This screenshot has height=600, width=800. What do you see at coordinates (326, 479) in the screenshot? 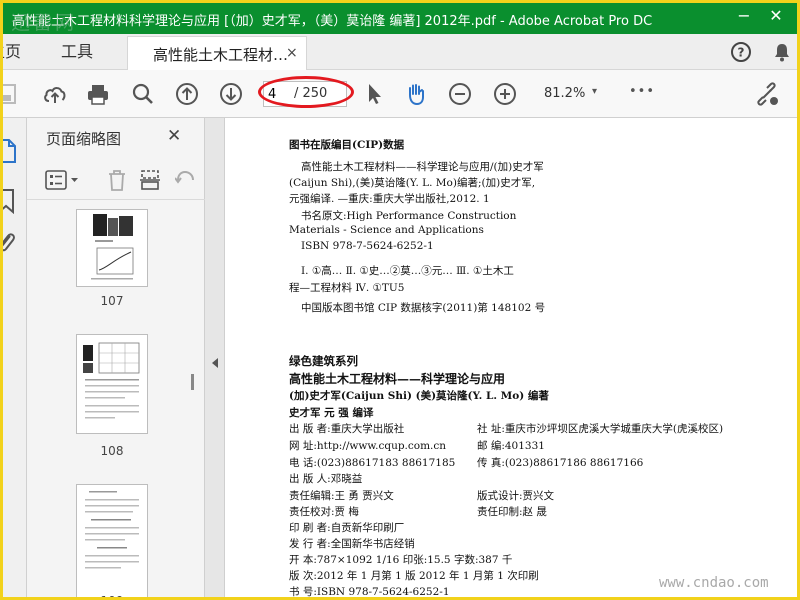
I see `publication-detail: 出 版 人:邓晓益` at bounding box center [326, 479].